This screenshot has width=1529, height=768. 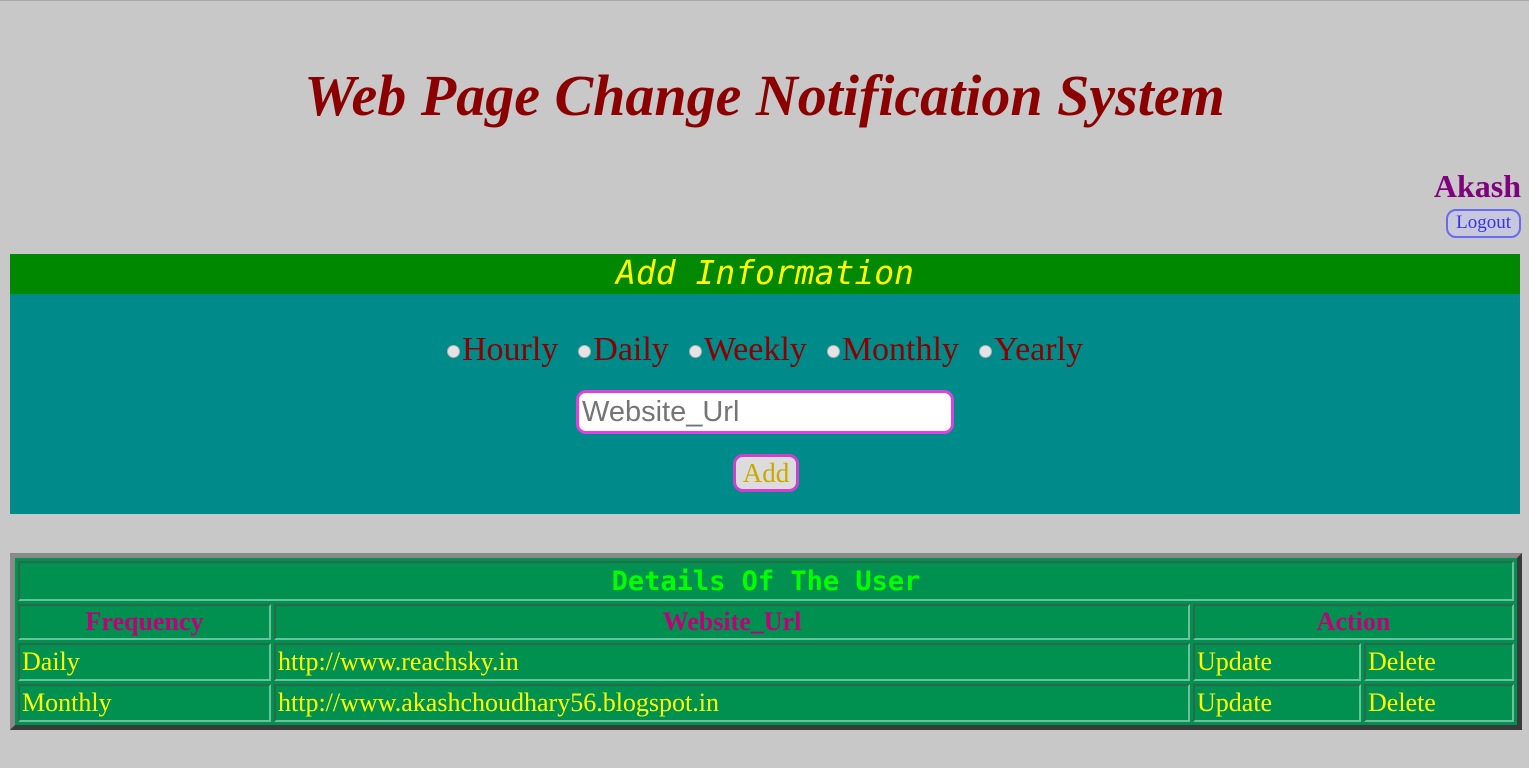 I want to click on frequency-option-yearly: Yearly, so click(x=1031, y=350).